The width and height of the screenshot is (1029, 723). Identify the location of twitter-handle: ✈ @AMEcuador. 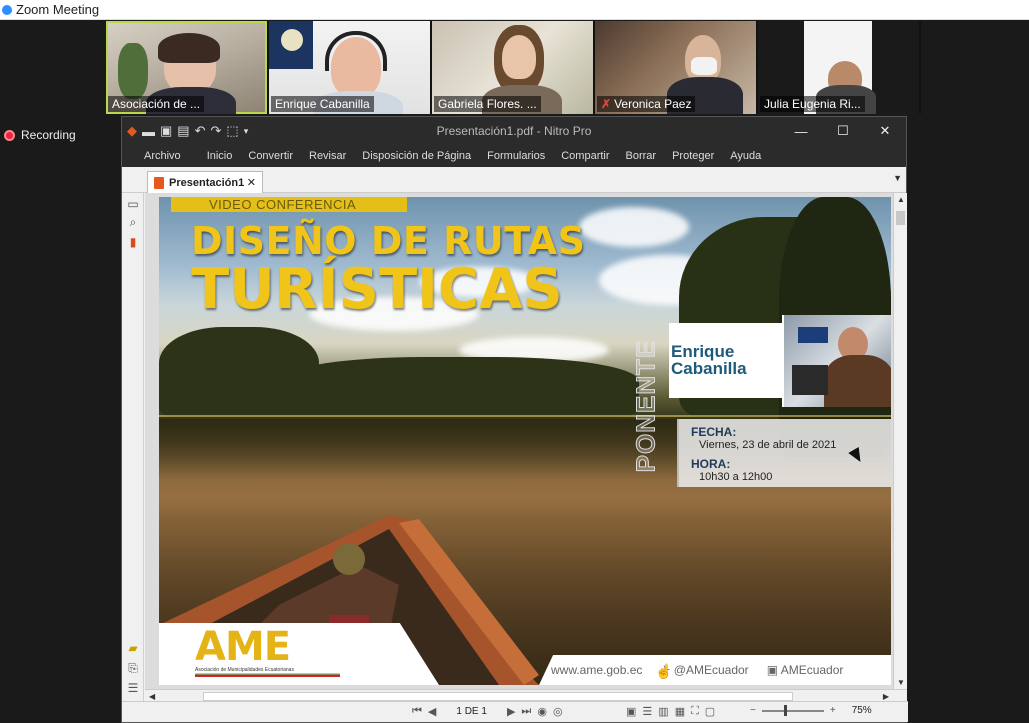
(704, 670).